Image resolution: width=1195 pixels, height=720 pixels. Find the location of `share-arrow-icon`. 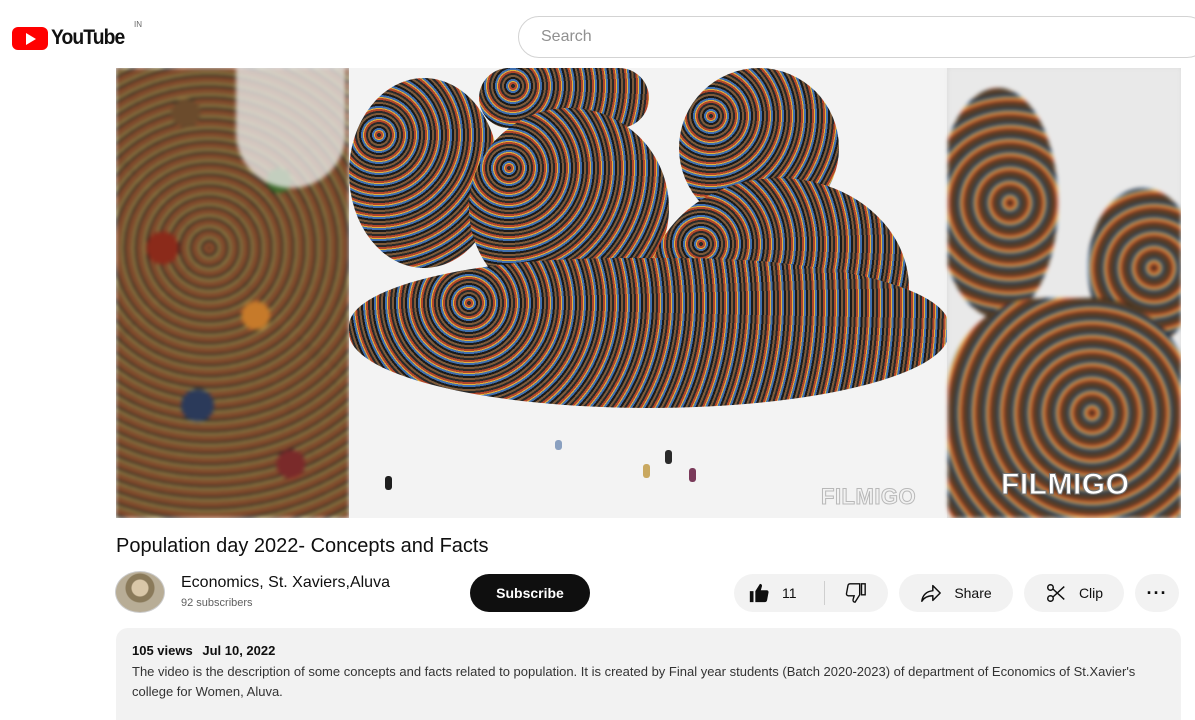

share-arrow-icon is located at coordinates (931, 593).